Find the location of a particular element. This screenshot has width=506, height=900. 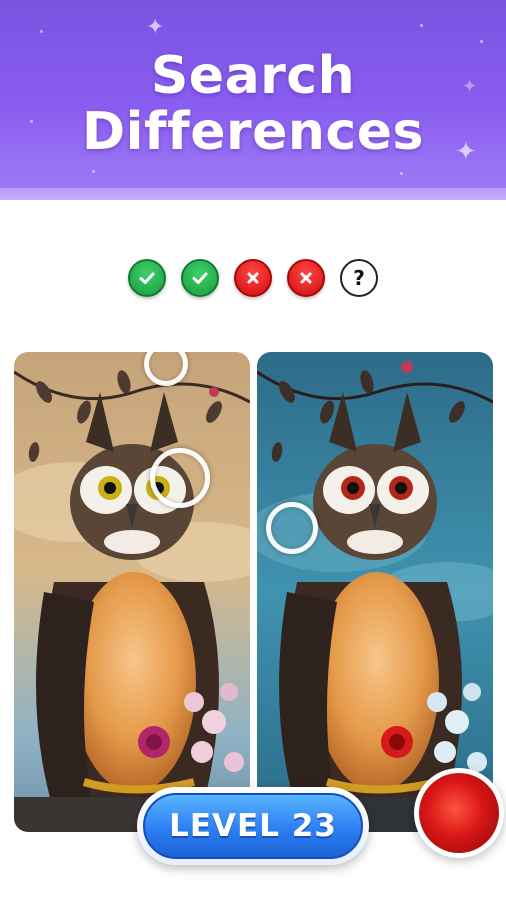

banner-edge is located at coordinates (253, 194).